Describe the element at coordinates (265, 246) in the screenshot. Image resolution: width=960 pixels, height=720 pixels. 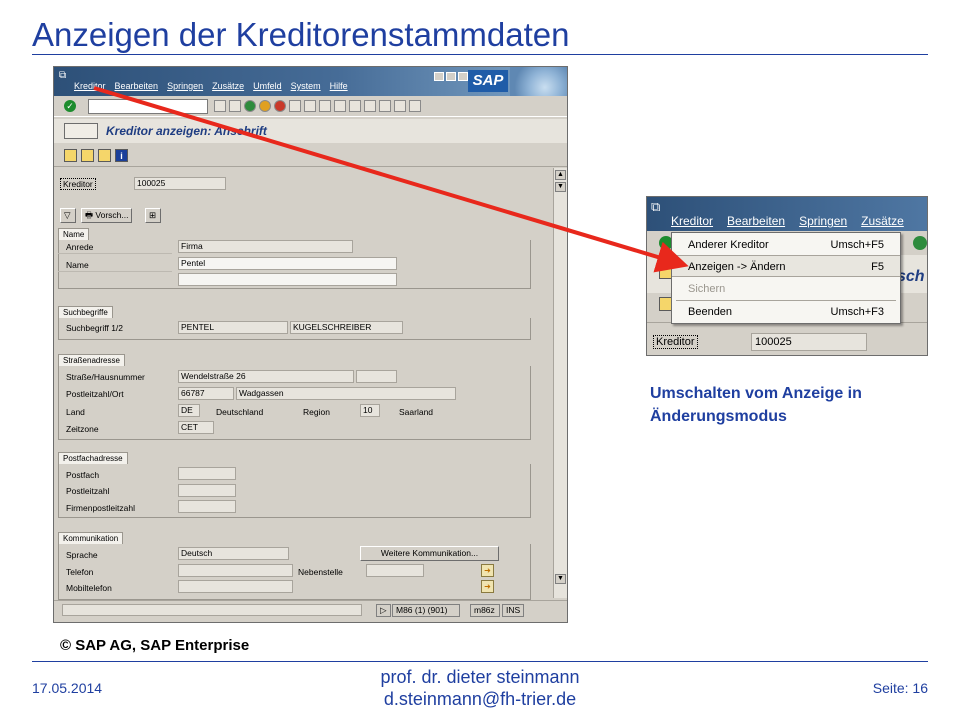
I see `anrede-field: Firma` at that location.